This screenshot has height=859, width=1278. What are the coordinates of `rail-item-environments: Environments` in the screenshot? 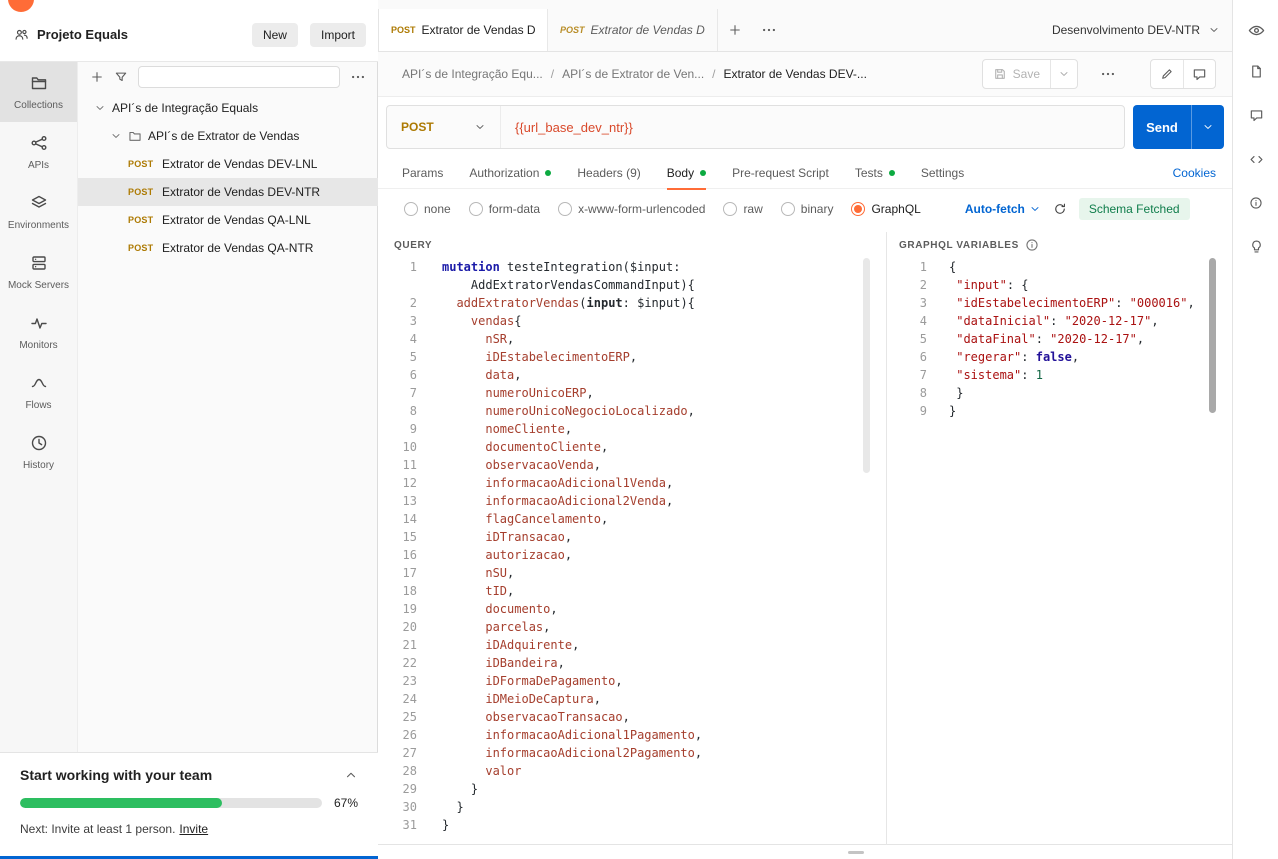 It's located at (38, 212).